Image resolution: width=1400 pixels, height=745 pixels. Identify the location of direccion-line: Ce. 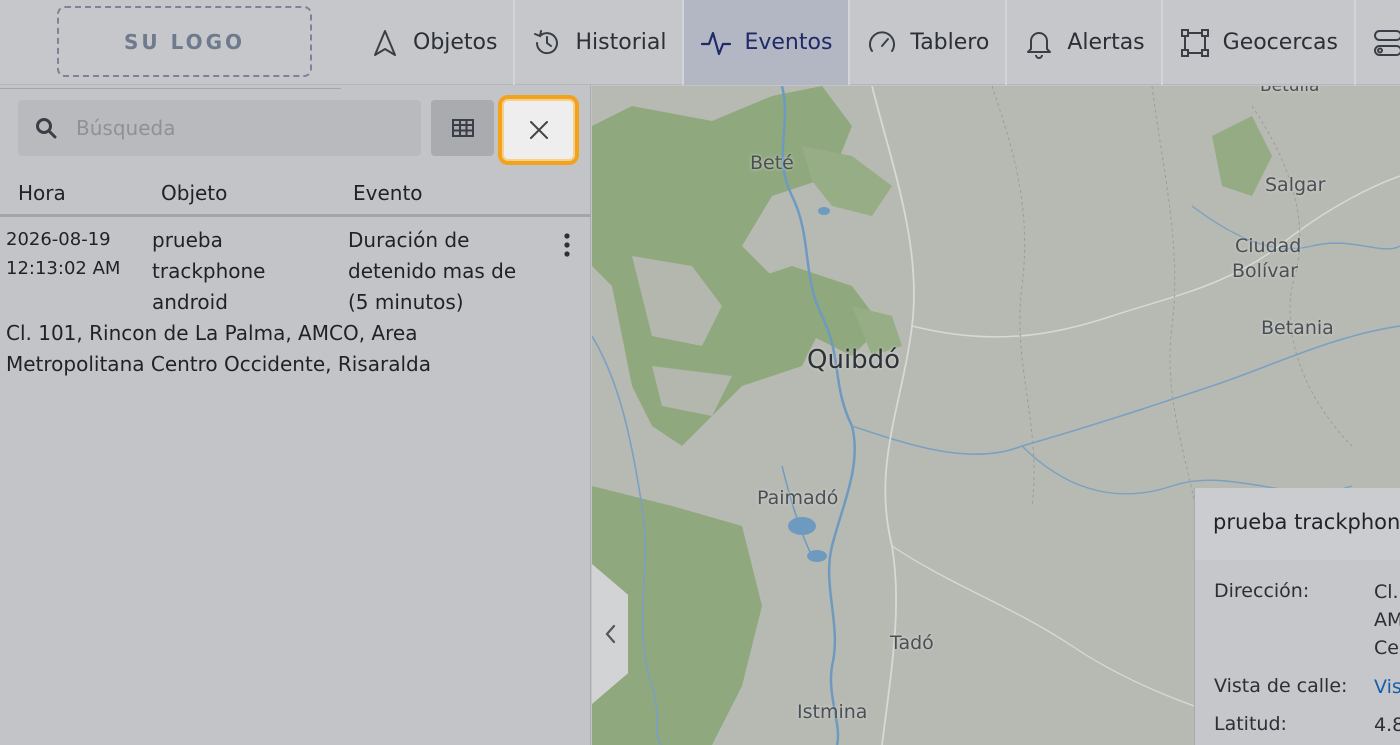
(1386, 648).